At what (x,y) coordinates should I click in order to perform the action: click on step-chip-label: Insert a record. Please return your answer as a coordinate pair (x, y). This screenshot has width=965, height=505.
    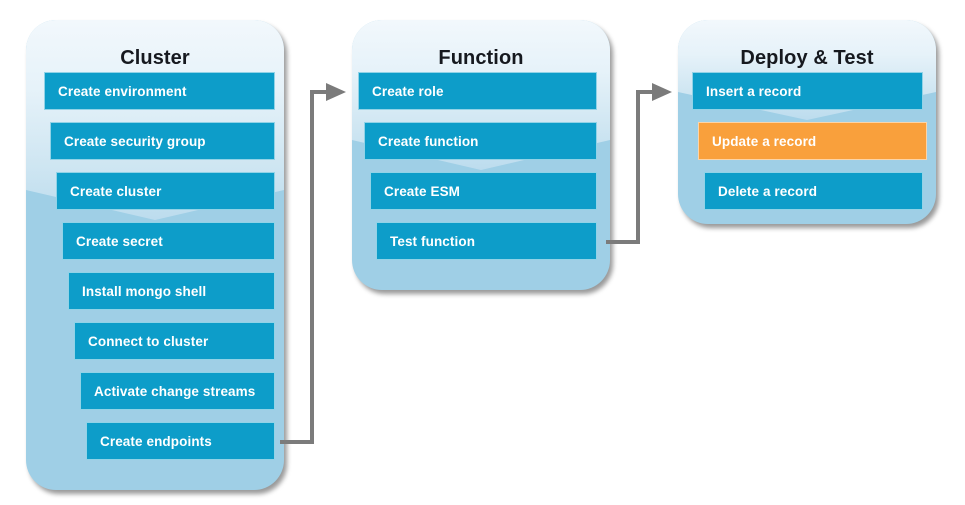
    Looking at the image, I should click on (754, 91).